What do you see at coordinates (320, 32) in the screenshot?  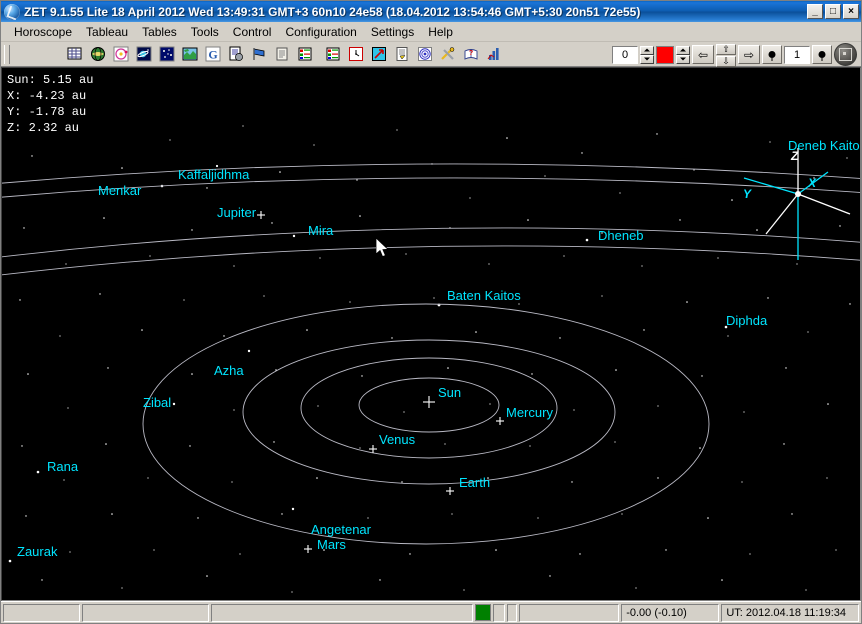 I see `menu-configuration: Configuration` at bounding box center [320, 32].